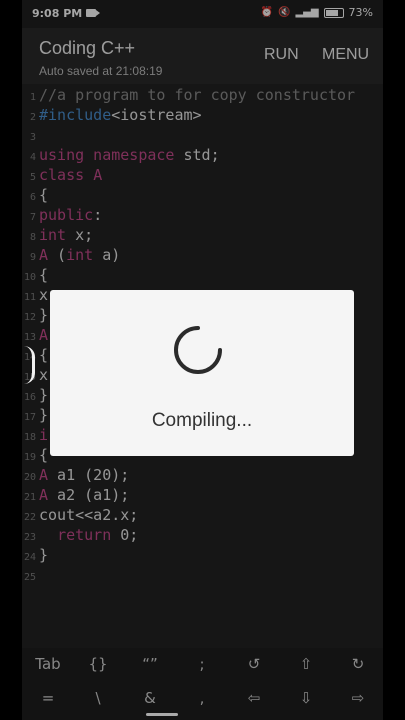 The image size is (405, 720). What do you see at coordinates (29, 365) in the screenshot?
I see `side-panel-handle` at bounding box center [29, 365].